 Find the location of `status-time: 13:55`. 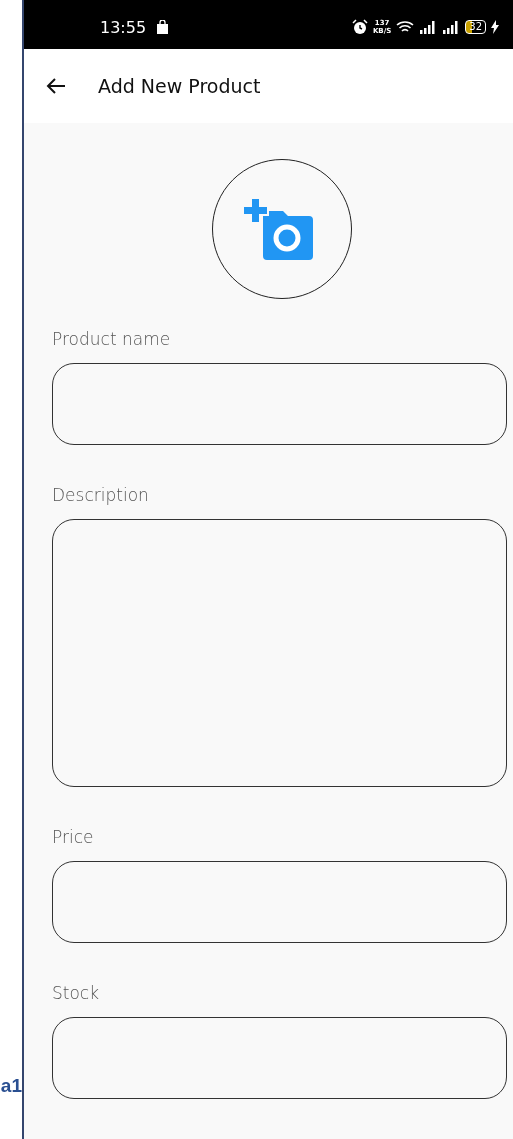

status-time: 13:55 is located at coordinates (123, 27).